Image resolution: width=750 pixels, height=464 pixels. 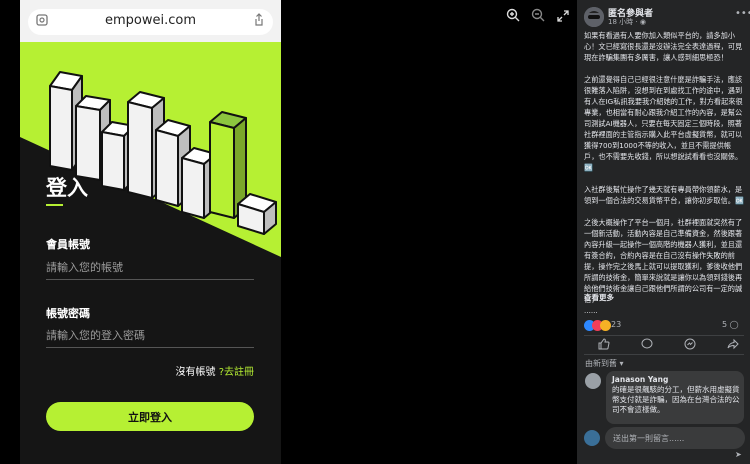 What do you see at coordinates (647, 345) in the screenshot?
I see `comment-action-icon` at bounding box center [647, 345].